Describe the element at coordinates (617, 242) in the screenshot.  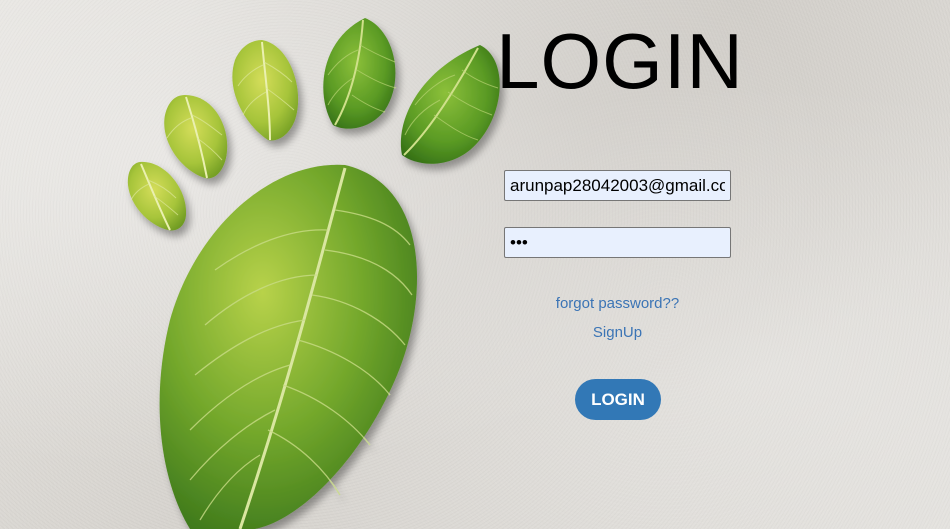
I see `password-field` at that location.